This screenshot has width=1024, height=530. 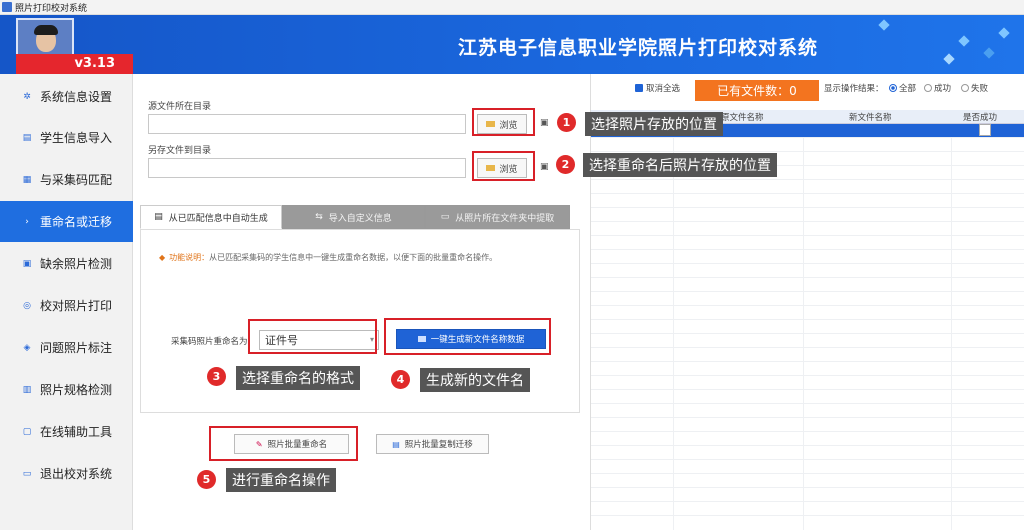 What do you see at coordinates (497, 217) in the screenshot?
I see `tab-extract-folder: ▭ 从照片所在文件夹中提取` at bounding box center [497, 217].